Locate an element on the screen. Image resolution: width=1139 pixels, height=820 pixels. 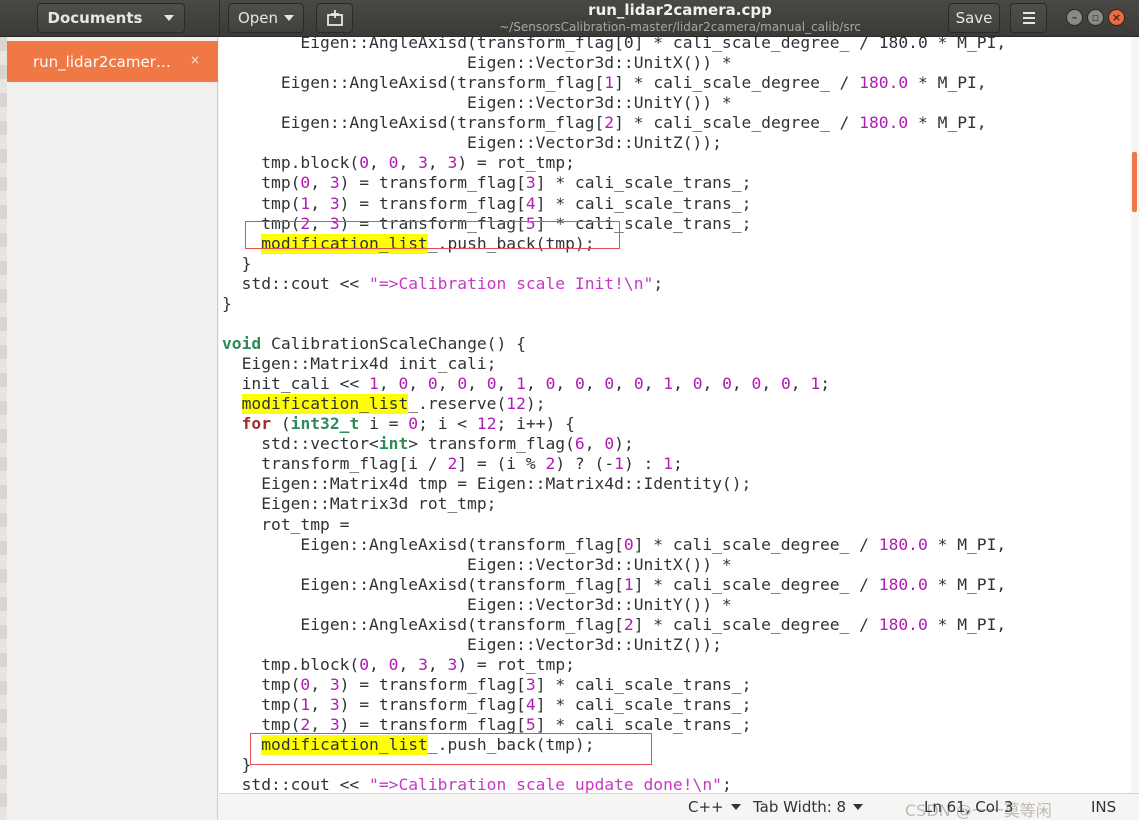
code-token: ( is located at coordinates (281, 424).